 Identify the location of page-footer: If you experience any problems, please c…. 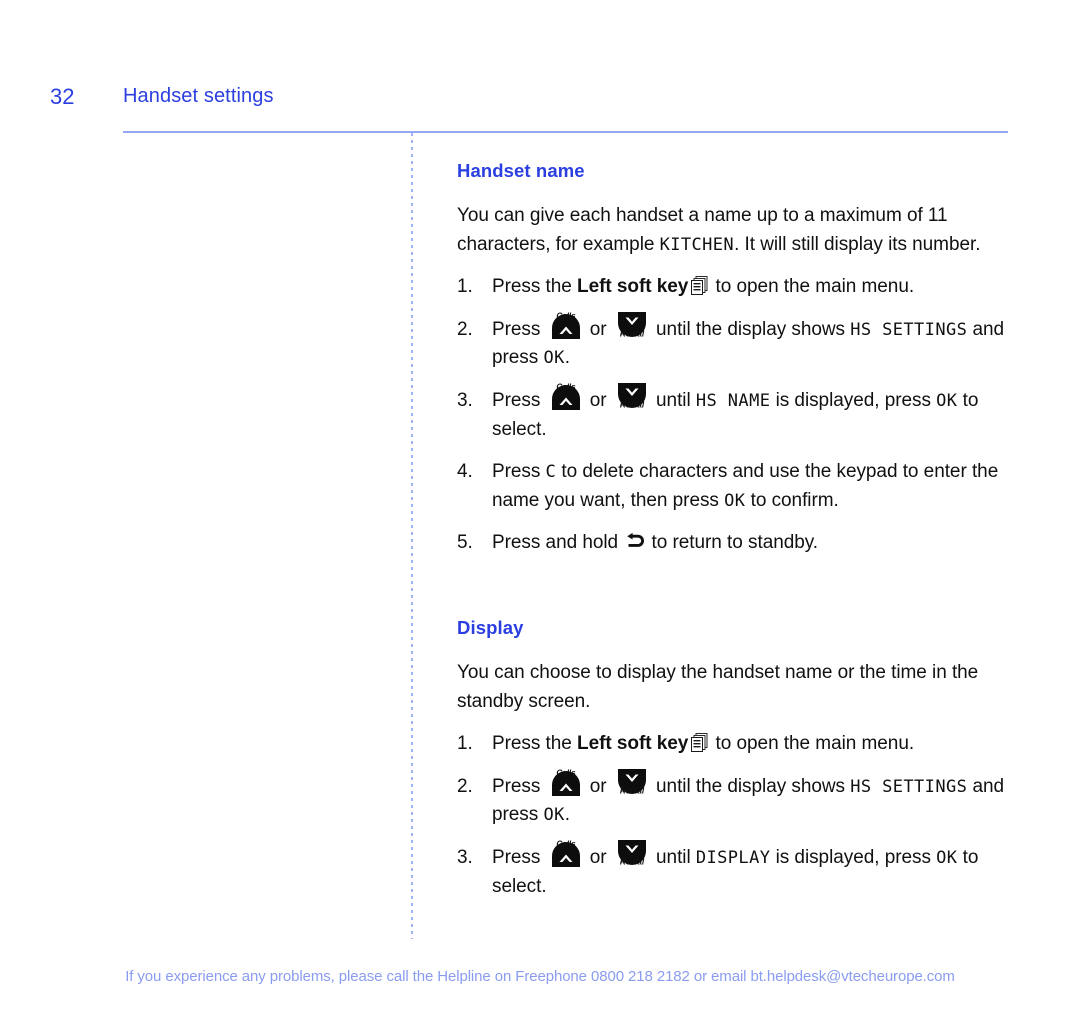
(540, 976).